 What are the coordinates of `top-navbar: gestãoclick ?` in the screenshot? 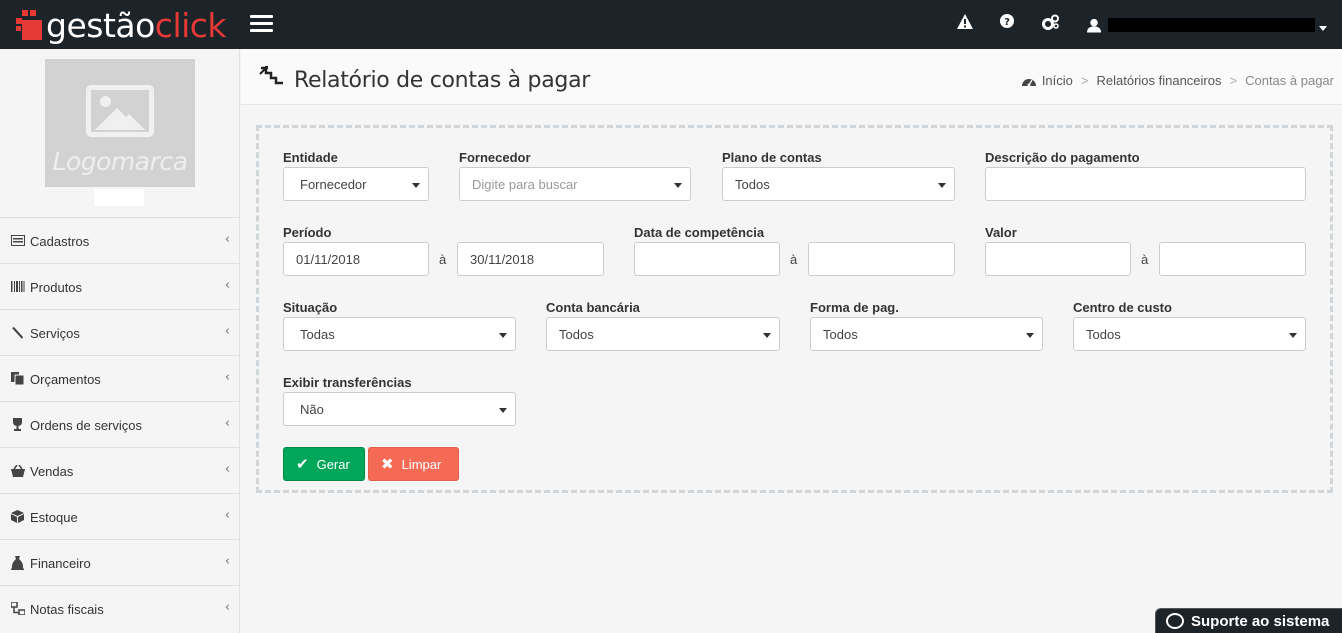 It's located at (671, 24).